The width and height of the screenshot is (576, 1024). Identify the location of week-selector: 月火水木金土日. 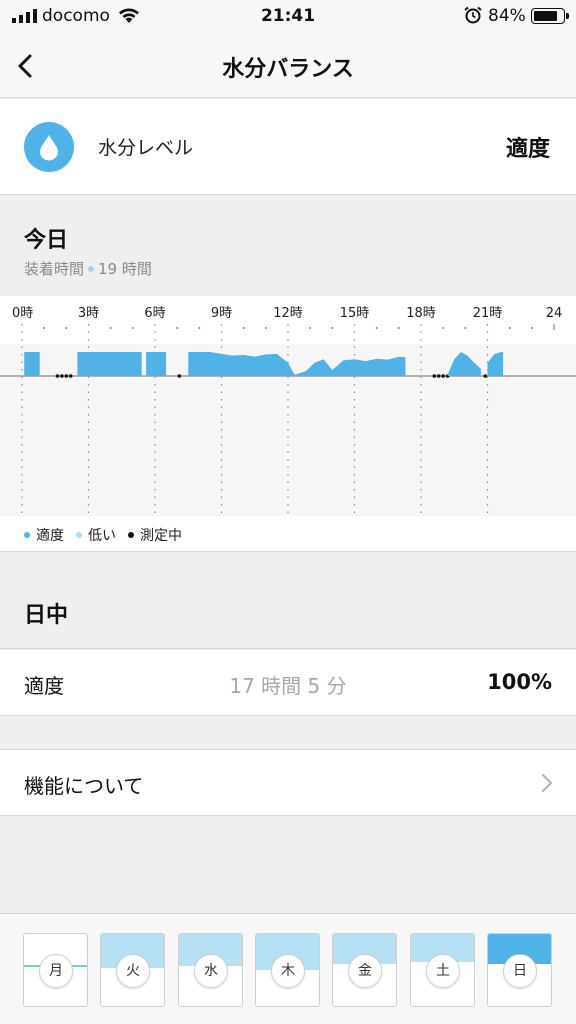
(288, 968).